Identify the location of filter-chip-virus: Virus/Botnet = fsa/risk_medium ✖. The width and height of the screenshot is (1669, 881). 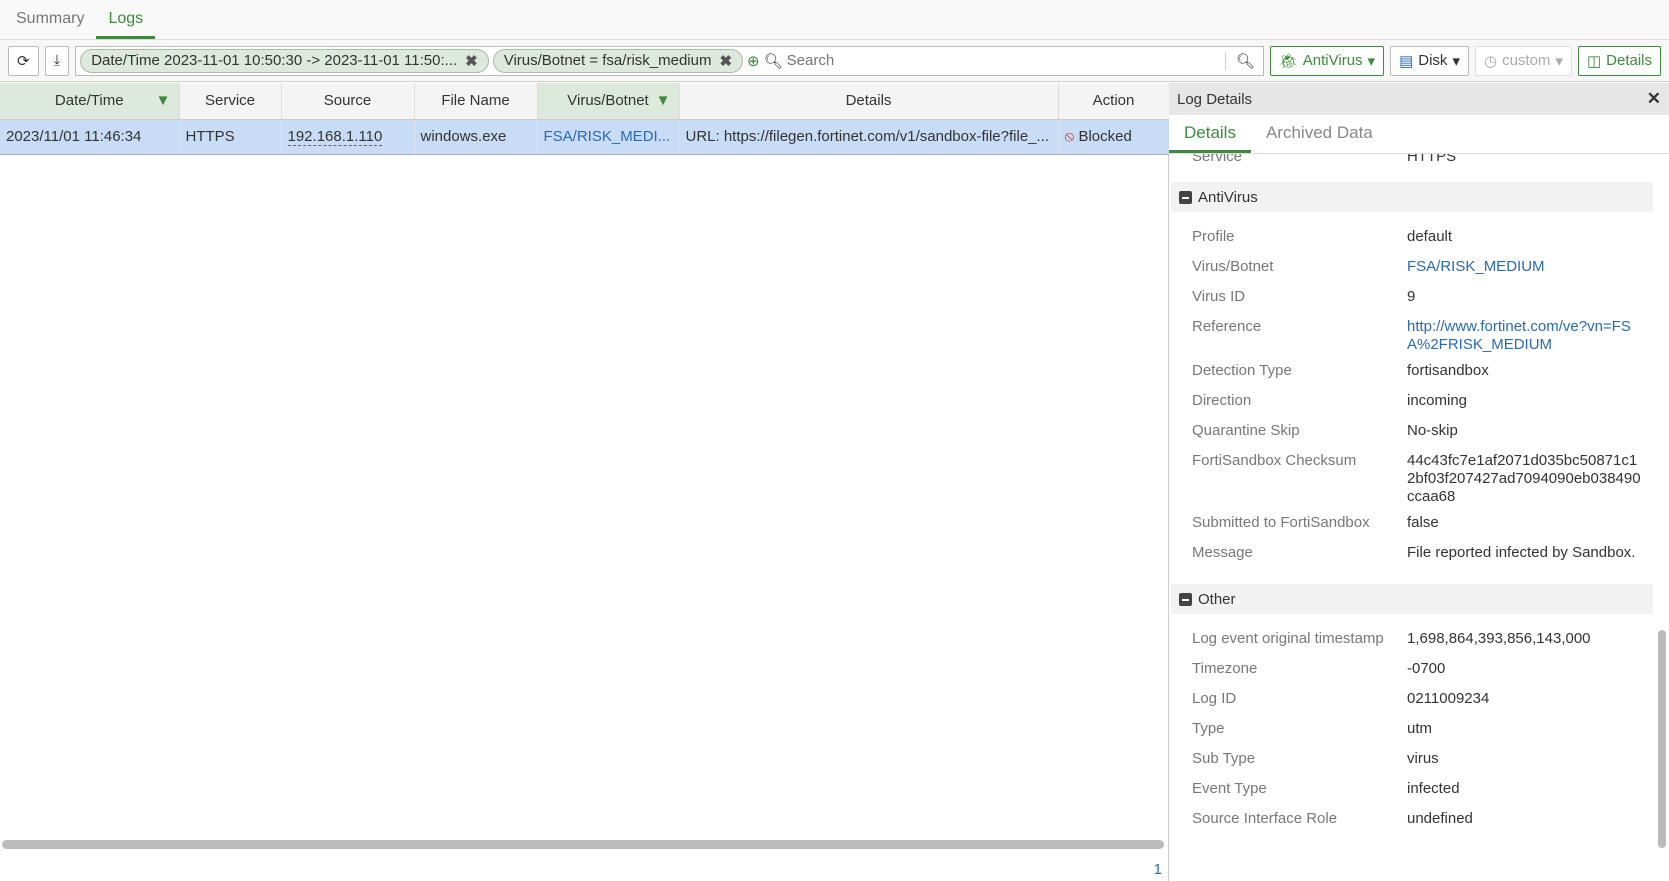
(618, 60).